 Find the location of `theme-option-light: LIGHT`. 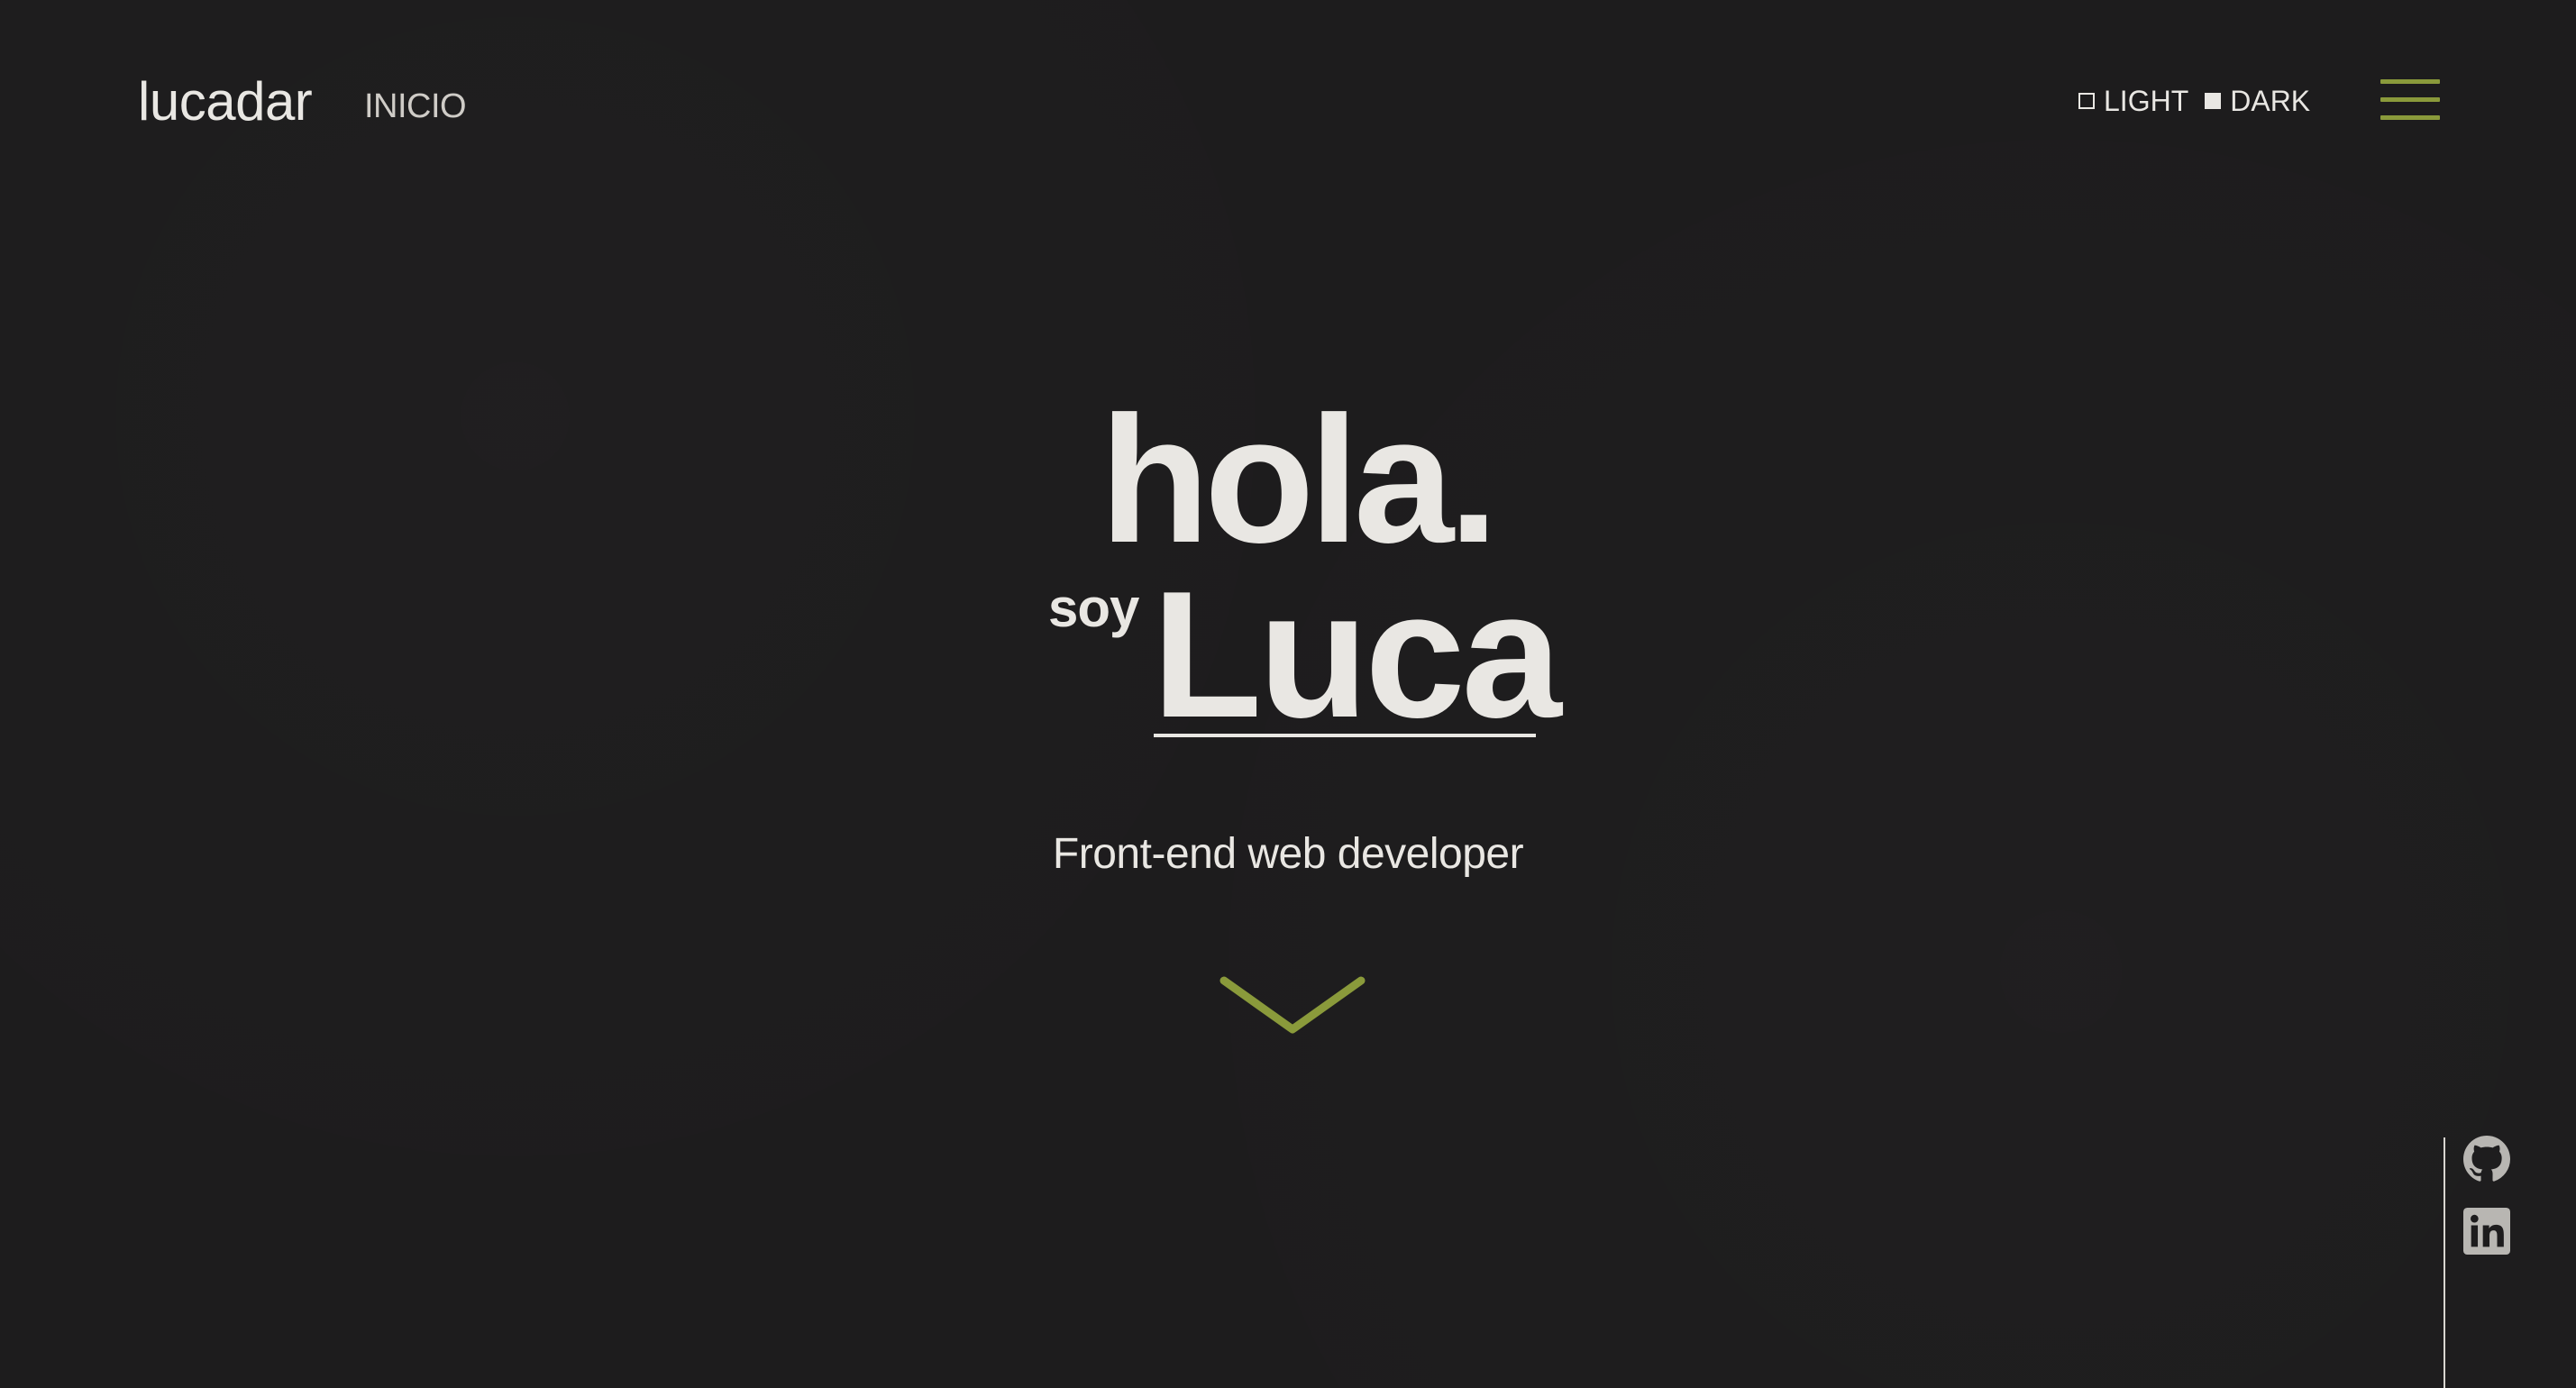

theme-option-light: LIGHT is located at coordinates (2133, 101).